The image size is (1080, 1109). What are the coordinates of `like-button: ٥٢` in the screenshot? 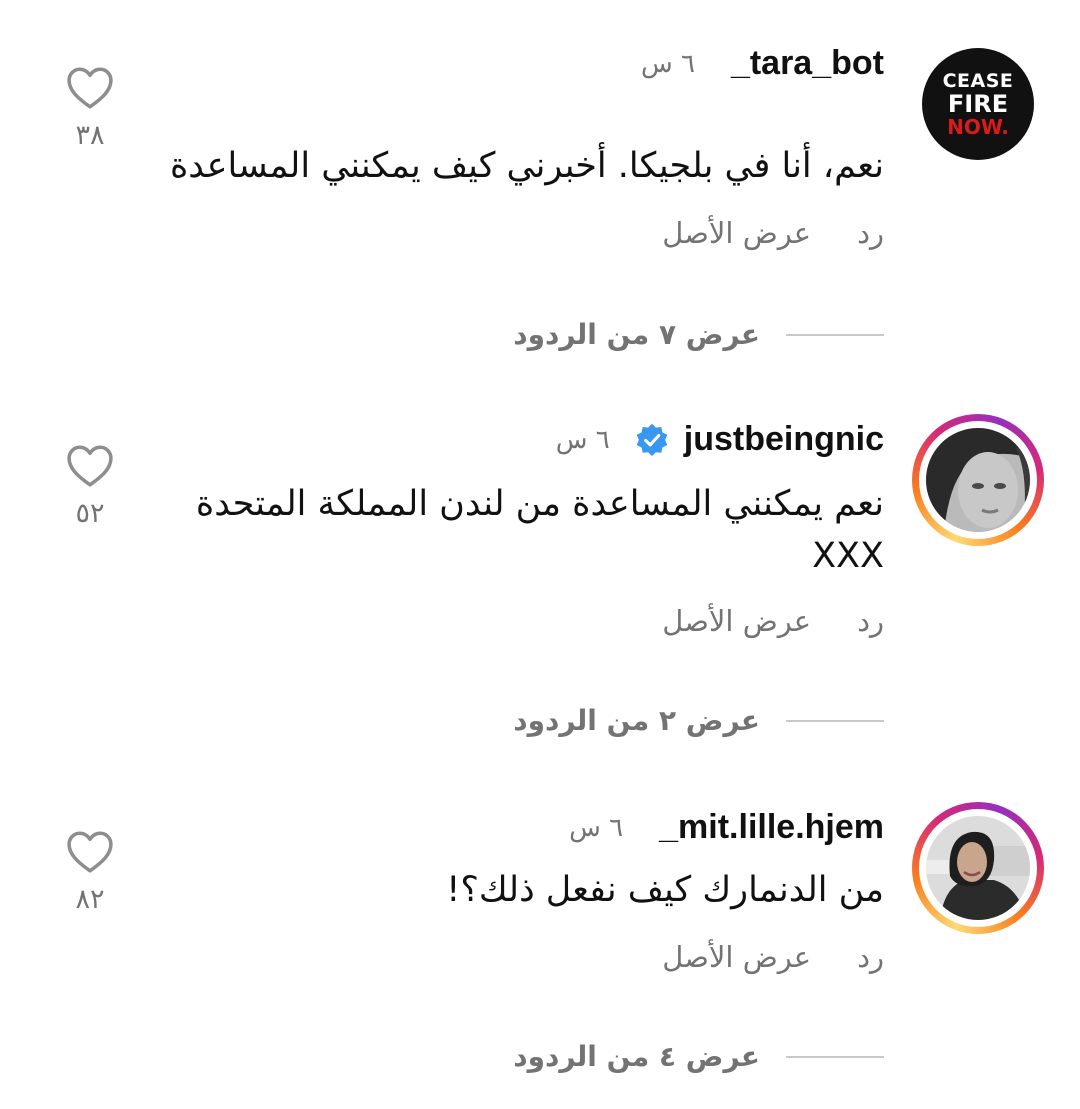 It's located at (90, 485).